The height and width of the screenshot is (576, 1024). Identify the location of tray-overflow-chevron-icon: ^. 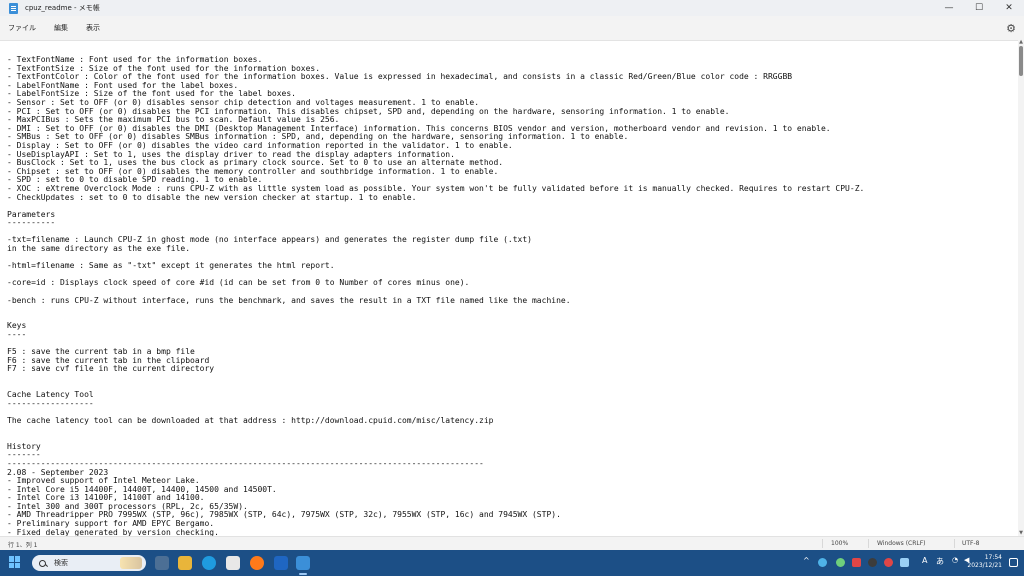
(806, 560).